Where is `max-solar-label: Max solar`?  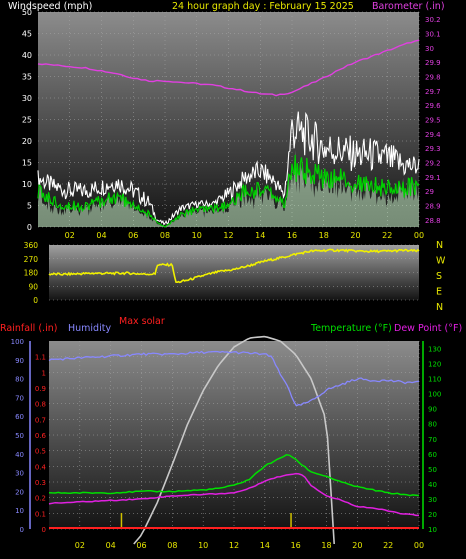 max-solar-label: Max solar is located at coordinates (142, 321).